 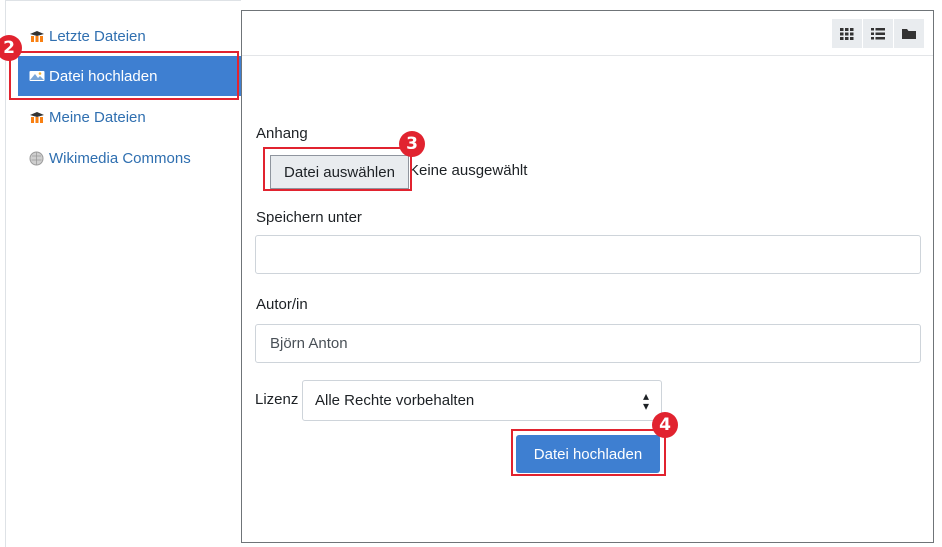 I want to click on author-input: Björn Anton, so click(x=588, y=343).